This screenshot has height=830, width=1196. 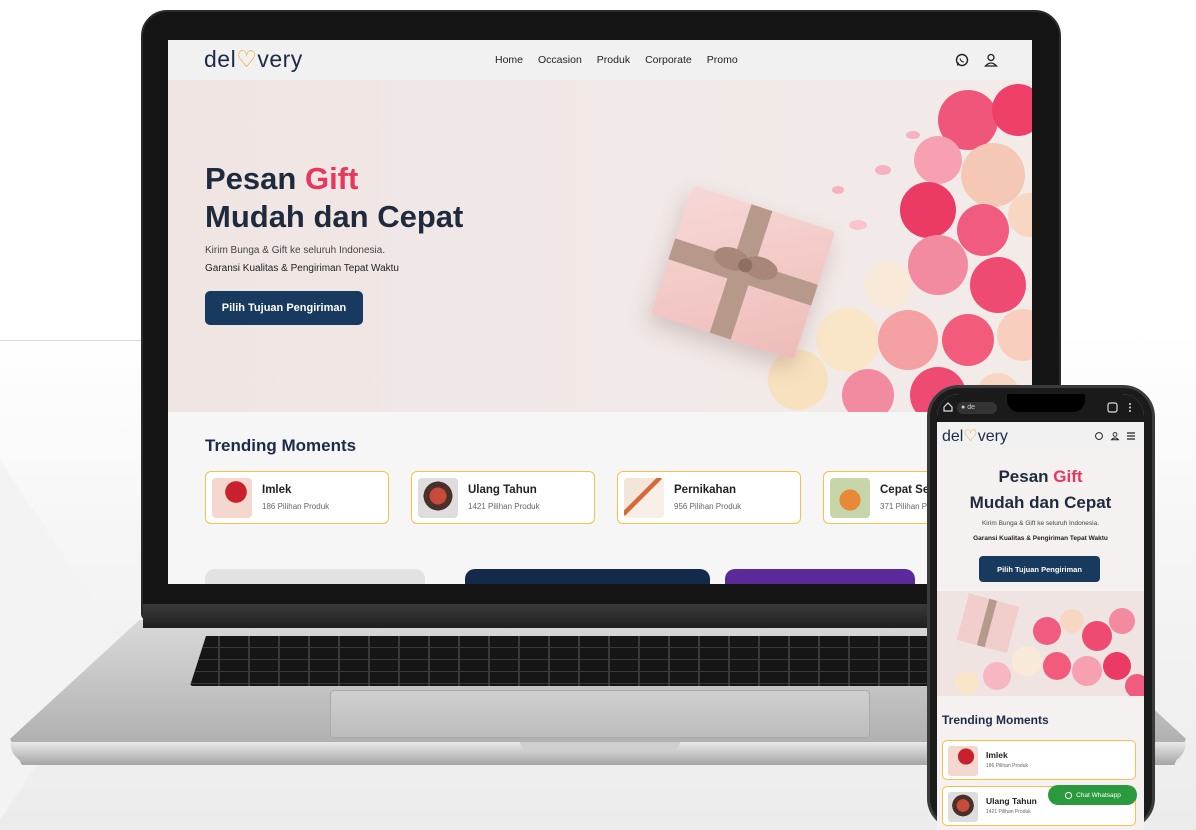 I want to click on main-nav: Home Occasion Produk Corporate Promo, so click(x=616, y=60).